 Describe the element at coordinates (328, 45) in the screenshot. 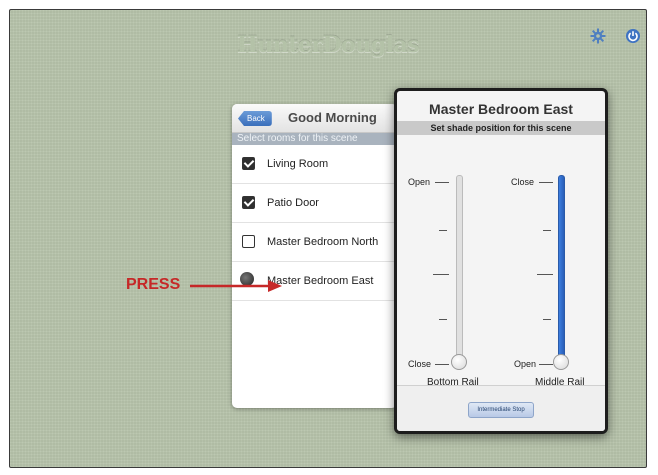

I see `brand-logo: HunterDouglas` at that location.